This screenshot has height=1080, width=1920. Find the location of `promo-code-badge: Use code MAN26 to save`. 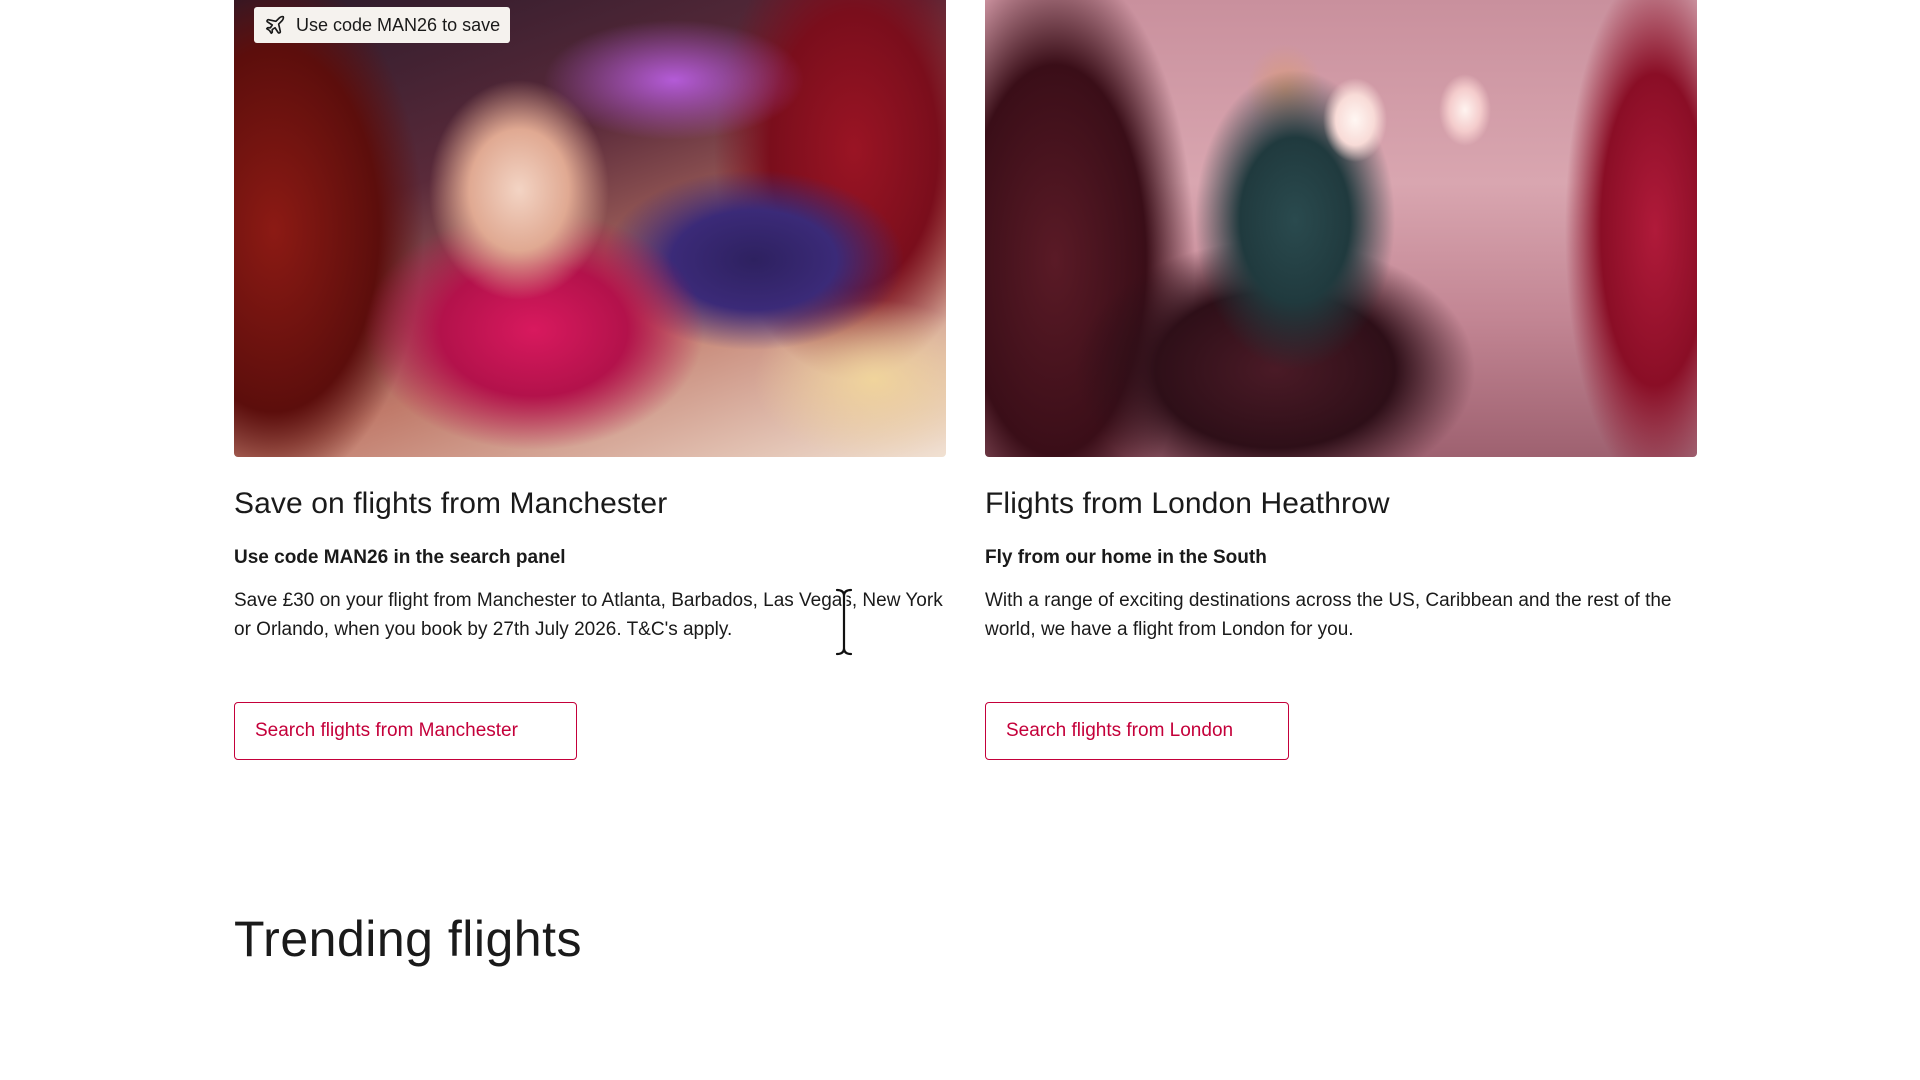

promo-code-badge: Use code MAN26 to save is located at coordinates (382, 25).